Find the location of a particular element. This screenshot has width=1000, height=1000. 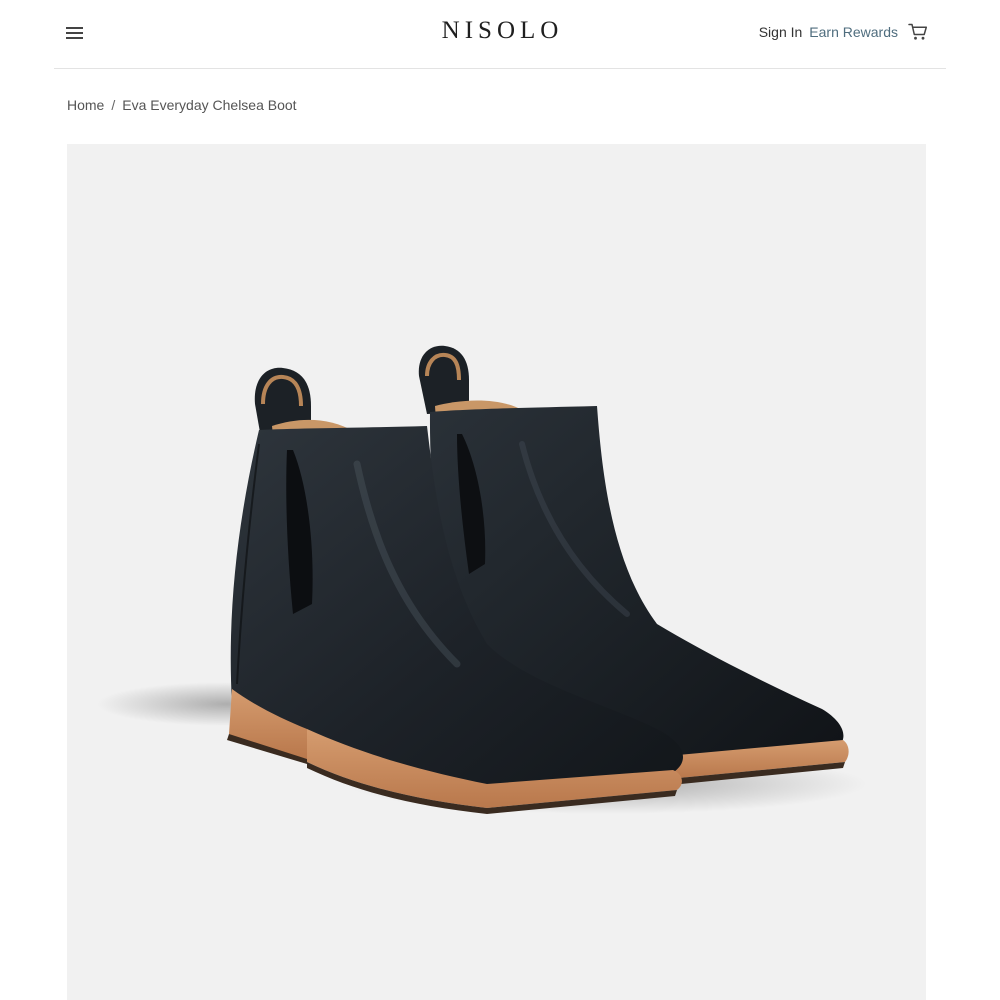

header-actions: Sign In Earn Rewards is located at coordinates (843, 32).